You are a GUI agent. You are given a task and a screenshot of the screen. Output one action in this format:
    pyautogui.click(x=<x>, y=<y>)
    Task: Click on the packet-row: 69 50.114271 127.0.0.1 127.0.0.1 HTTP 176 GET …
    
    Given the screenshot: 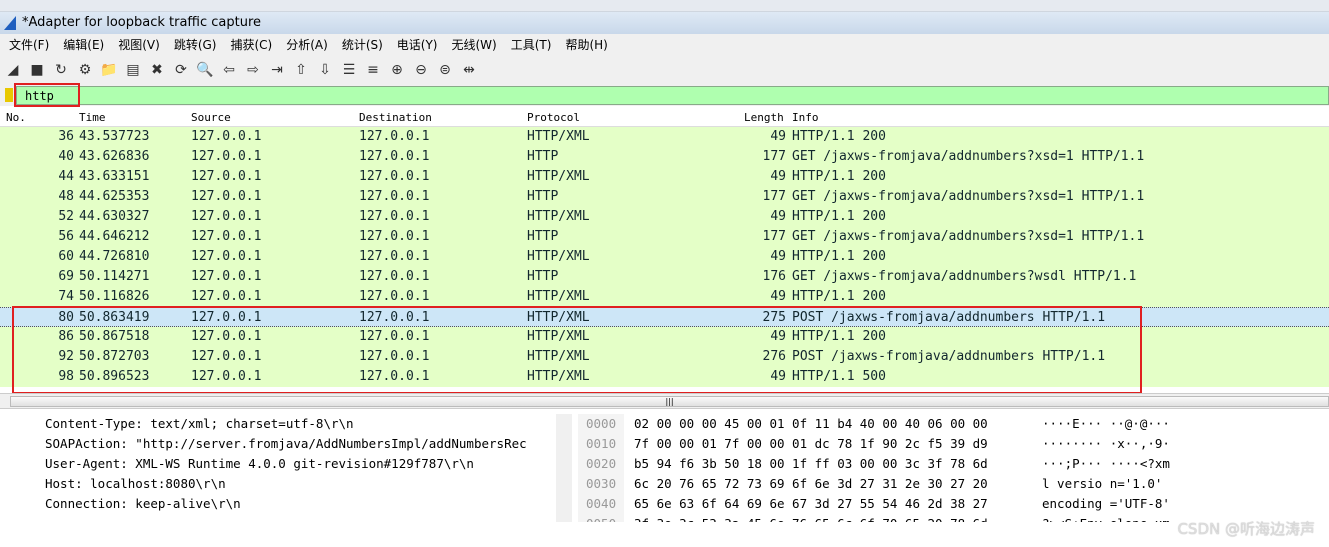 What is the action you would take?
    pyautogui.click(x=664, y=277)
    